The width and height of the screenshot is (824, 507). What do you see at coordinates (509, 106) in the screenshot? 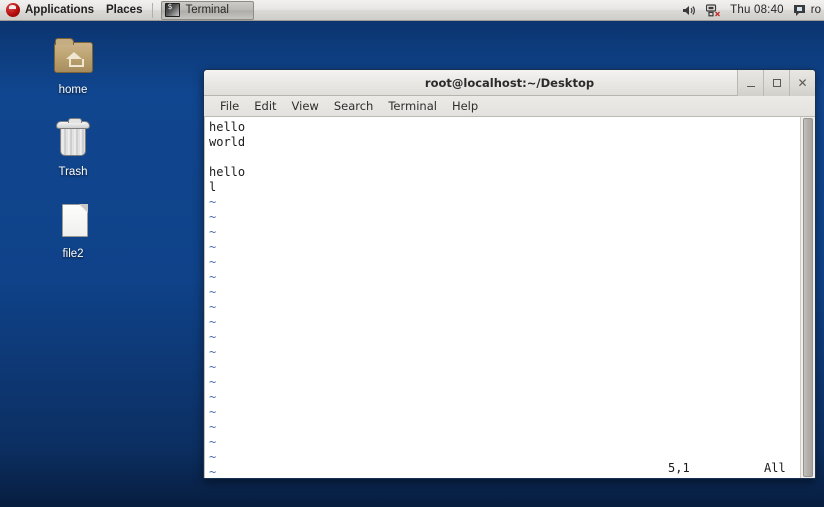
I see `menu-bar: File Edit View Search Terminal Help` at bounding box center [509, 106].